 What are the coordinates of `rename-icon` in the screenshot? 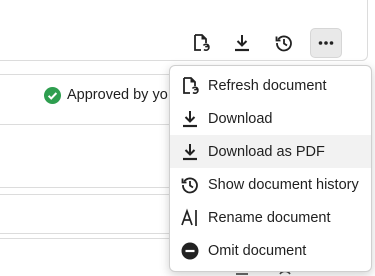 It's located at (190, 217).